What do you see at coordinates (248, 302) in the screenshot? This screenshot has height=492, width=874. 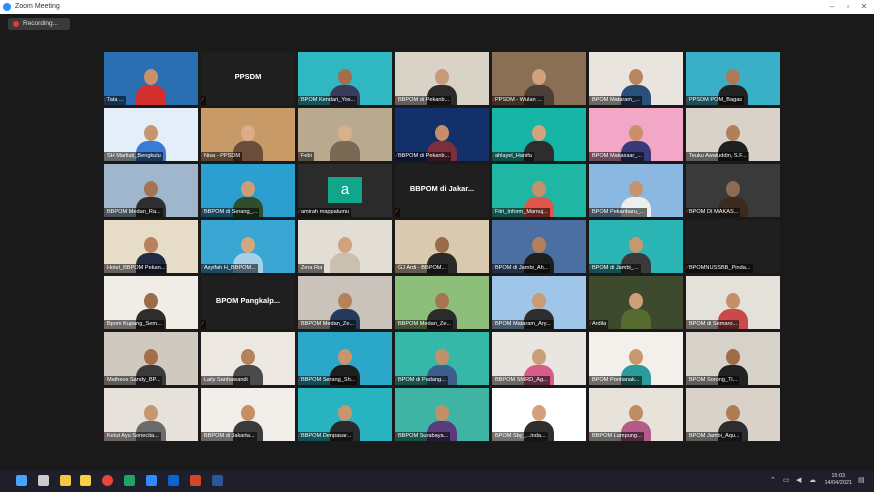 I see `participant-tile: BPOM Pangkalp... ⁄` at bounding box center [248, 302].